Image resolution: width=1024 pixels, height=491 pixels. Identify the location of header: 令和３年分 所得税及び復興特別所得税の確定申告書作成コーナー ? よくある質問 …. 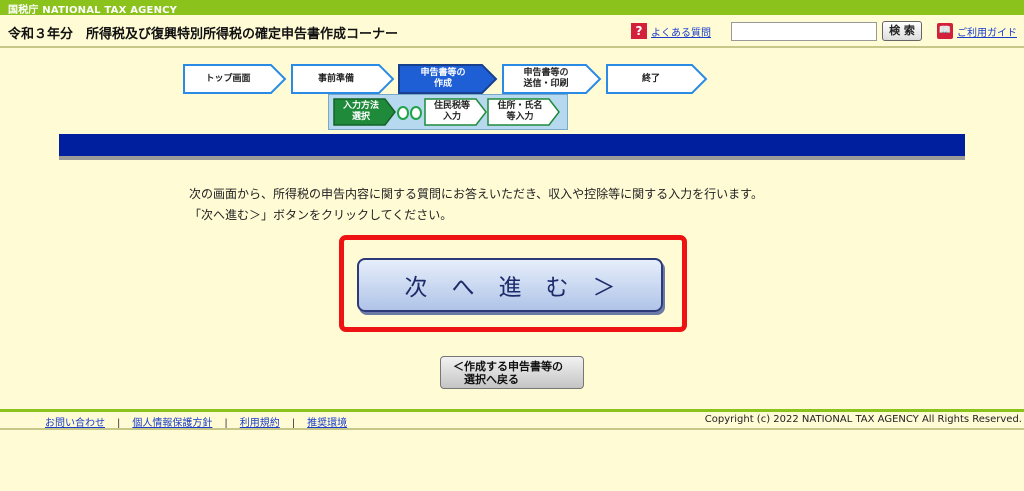
(512, 31).